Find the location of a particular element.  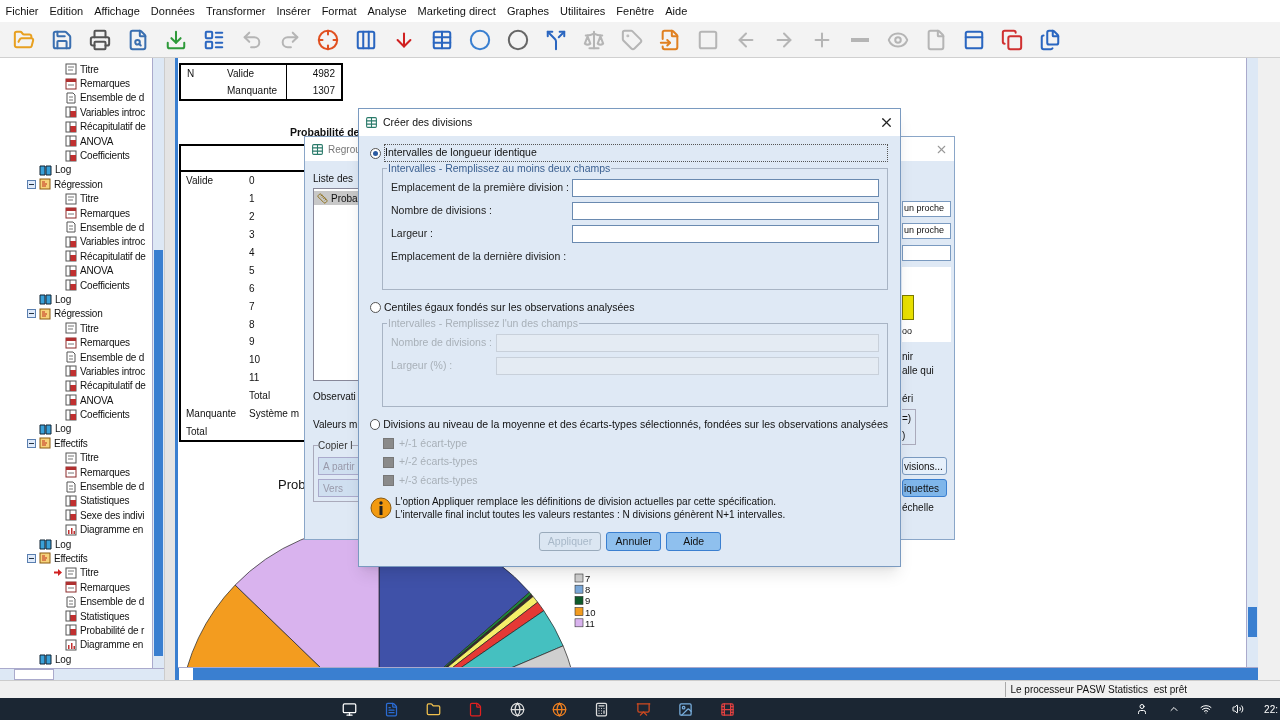

menu-item: Transformer is located at coordinates (235, 11).